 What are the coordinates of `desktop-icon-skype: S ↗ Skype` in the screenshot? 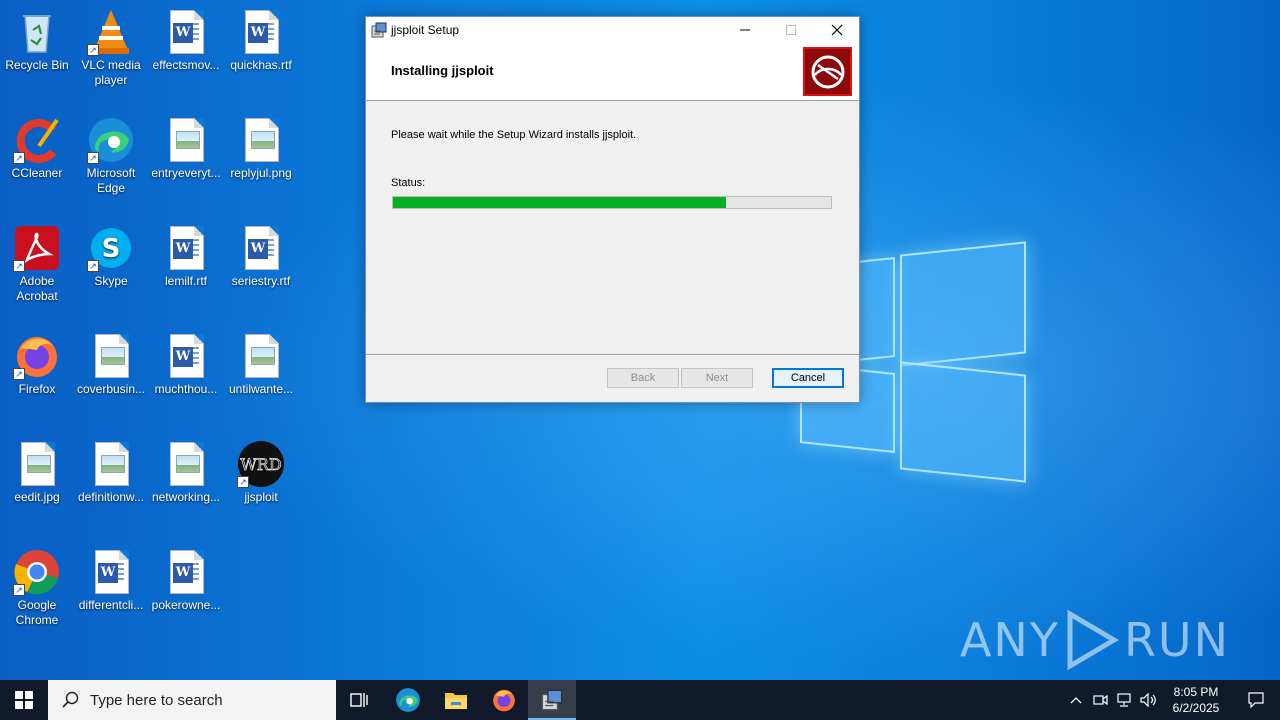 It's located at (111, 256).